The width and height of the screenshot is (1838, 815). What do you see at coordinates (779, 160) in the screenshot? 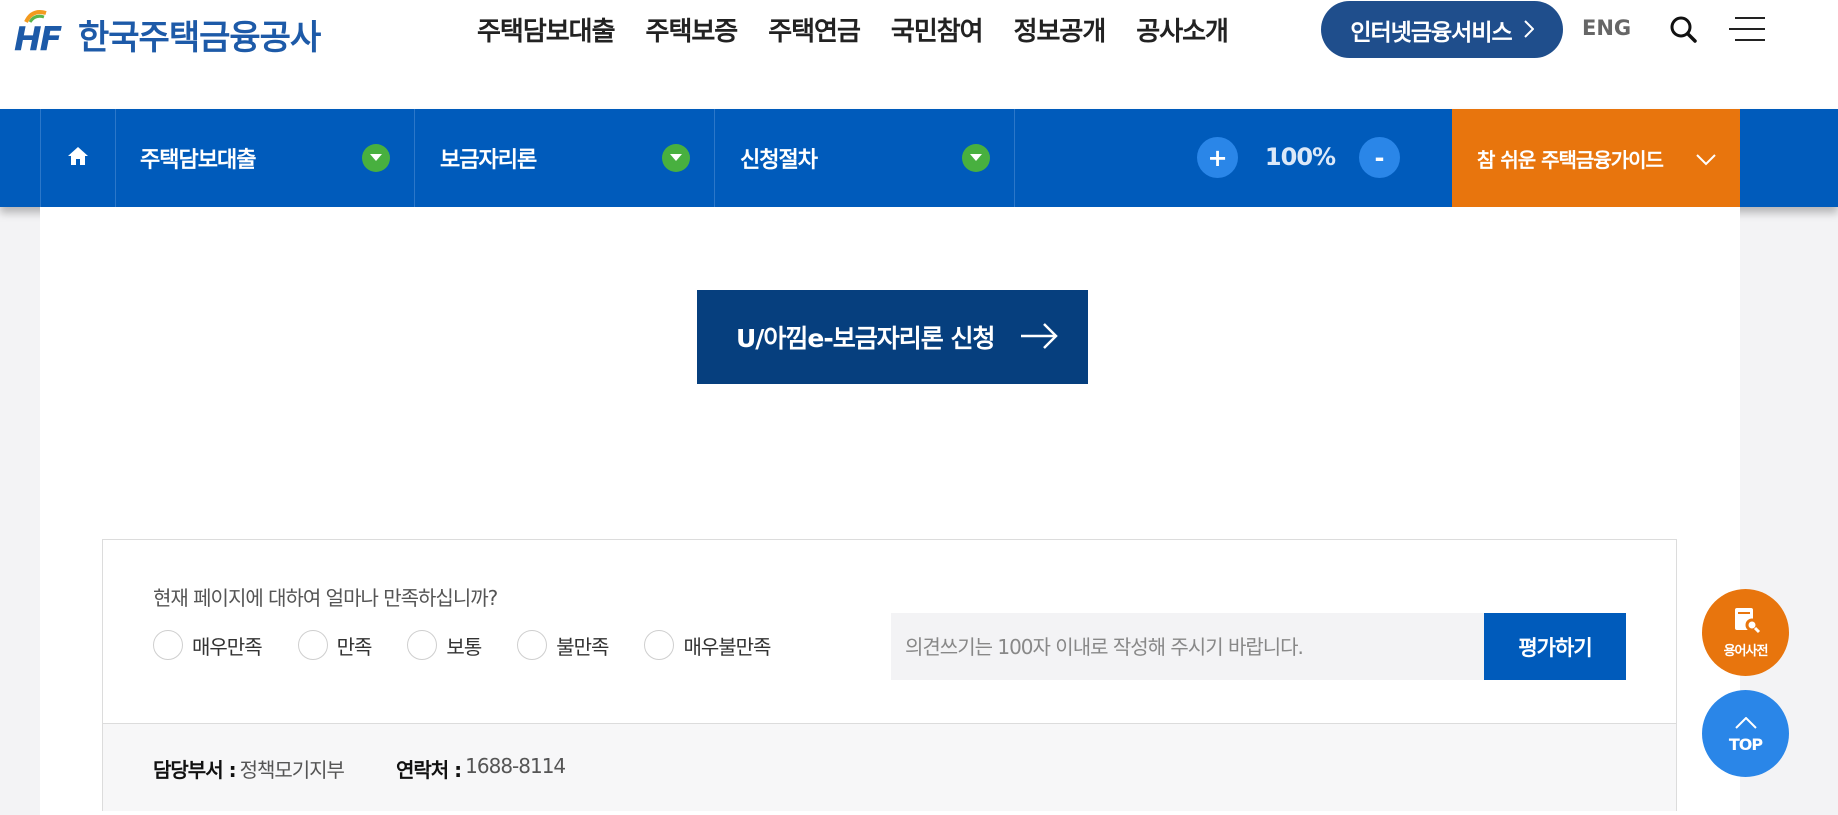
I see `location-depth3-label: 신청절차` at bounding box center [779, 160].